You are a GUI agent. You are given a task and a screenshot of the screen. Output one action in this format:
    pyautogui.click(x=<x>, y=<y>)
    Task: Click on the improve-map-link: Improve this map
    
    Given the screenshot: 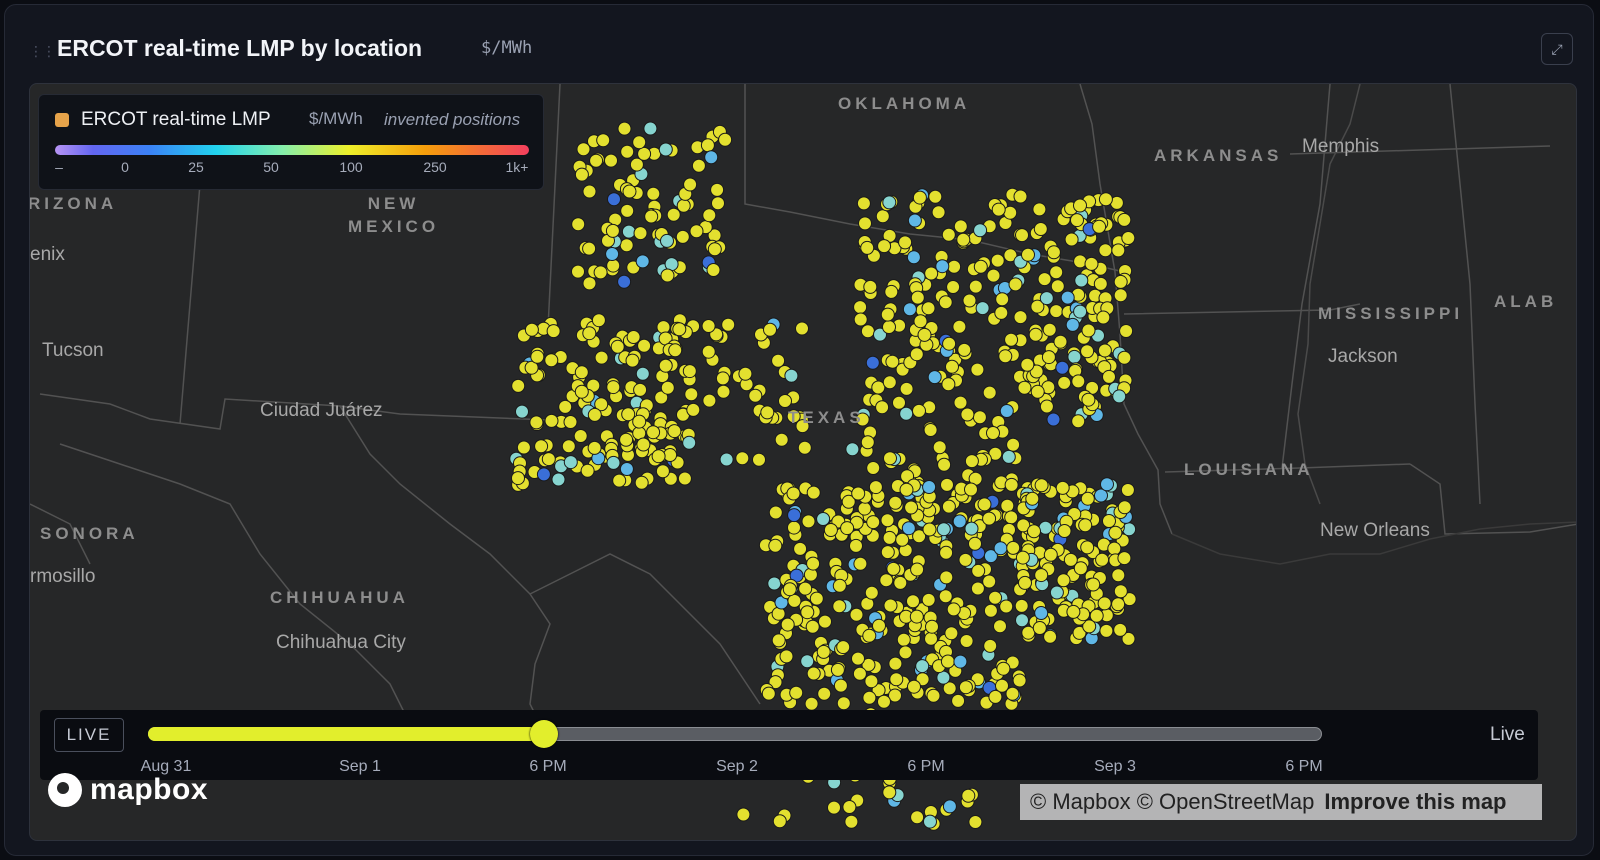 What is the action you would take?
    pyautogui.click(x=1415, y=802)
    